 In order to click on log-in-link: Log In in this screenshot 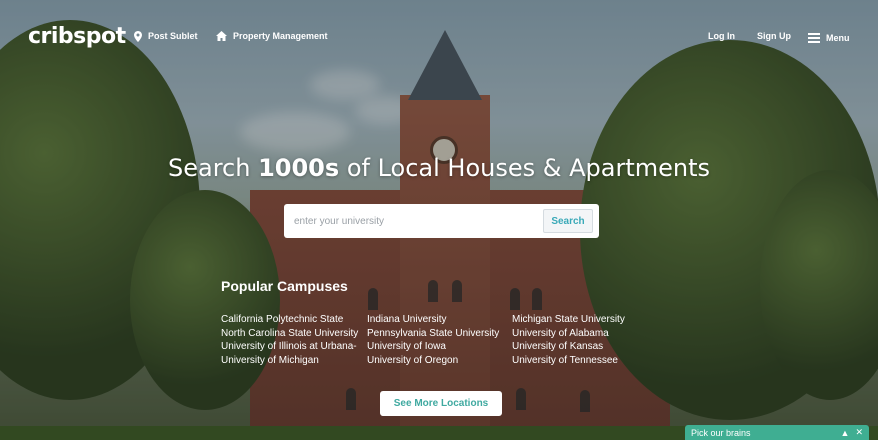, I will do `click(721, 36)`.